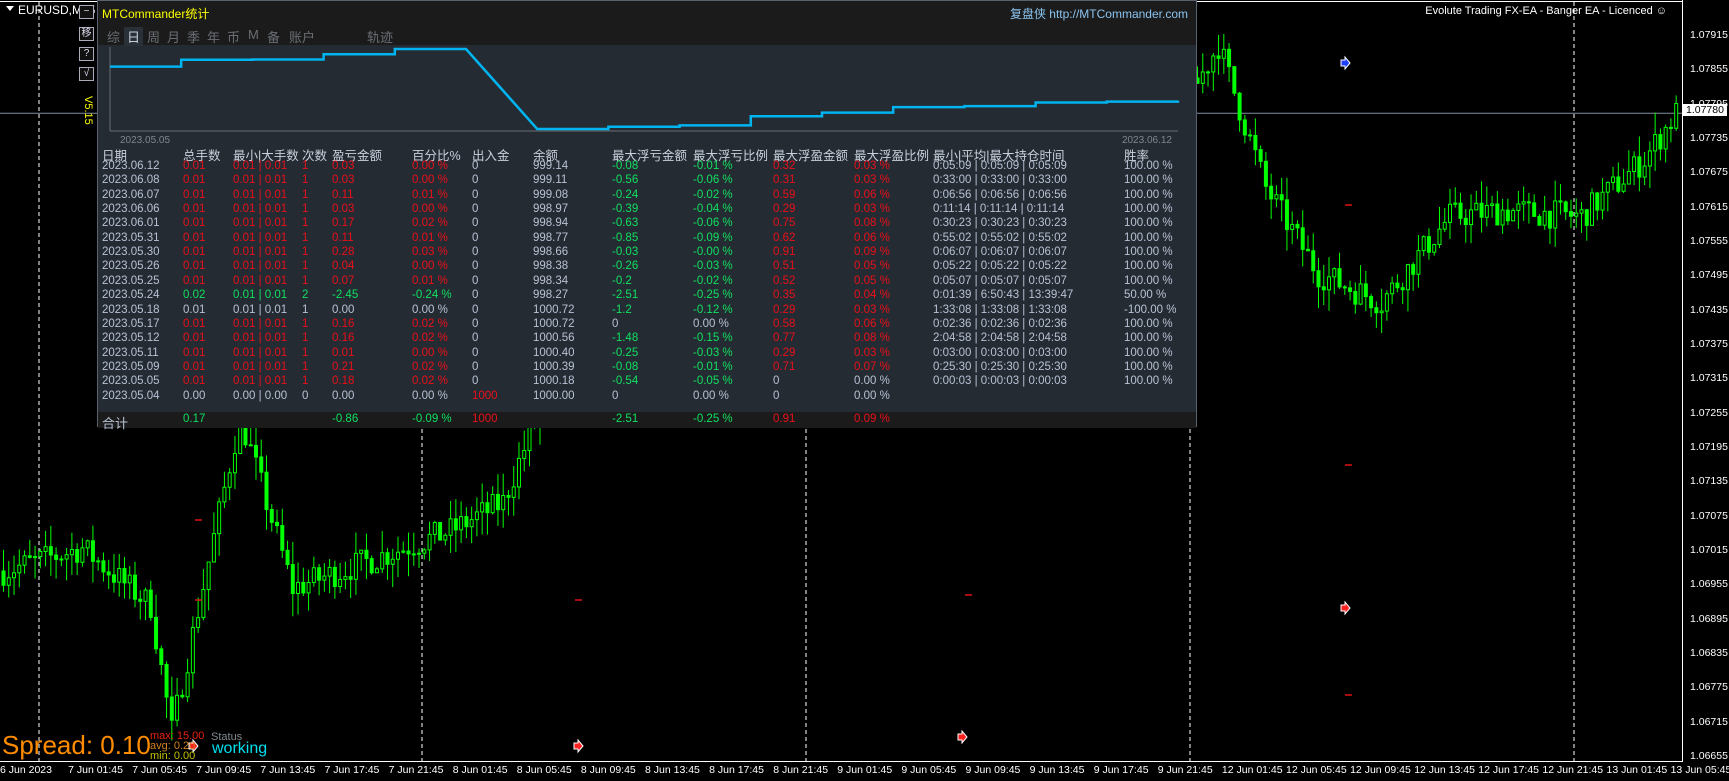 The image size is (1729, 781). I want to click on table-row-cell: 0.08 %, so click(872, 338).